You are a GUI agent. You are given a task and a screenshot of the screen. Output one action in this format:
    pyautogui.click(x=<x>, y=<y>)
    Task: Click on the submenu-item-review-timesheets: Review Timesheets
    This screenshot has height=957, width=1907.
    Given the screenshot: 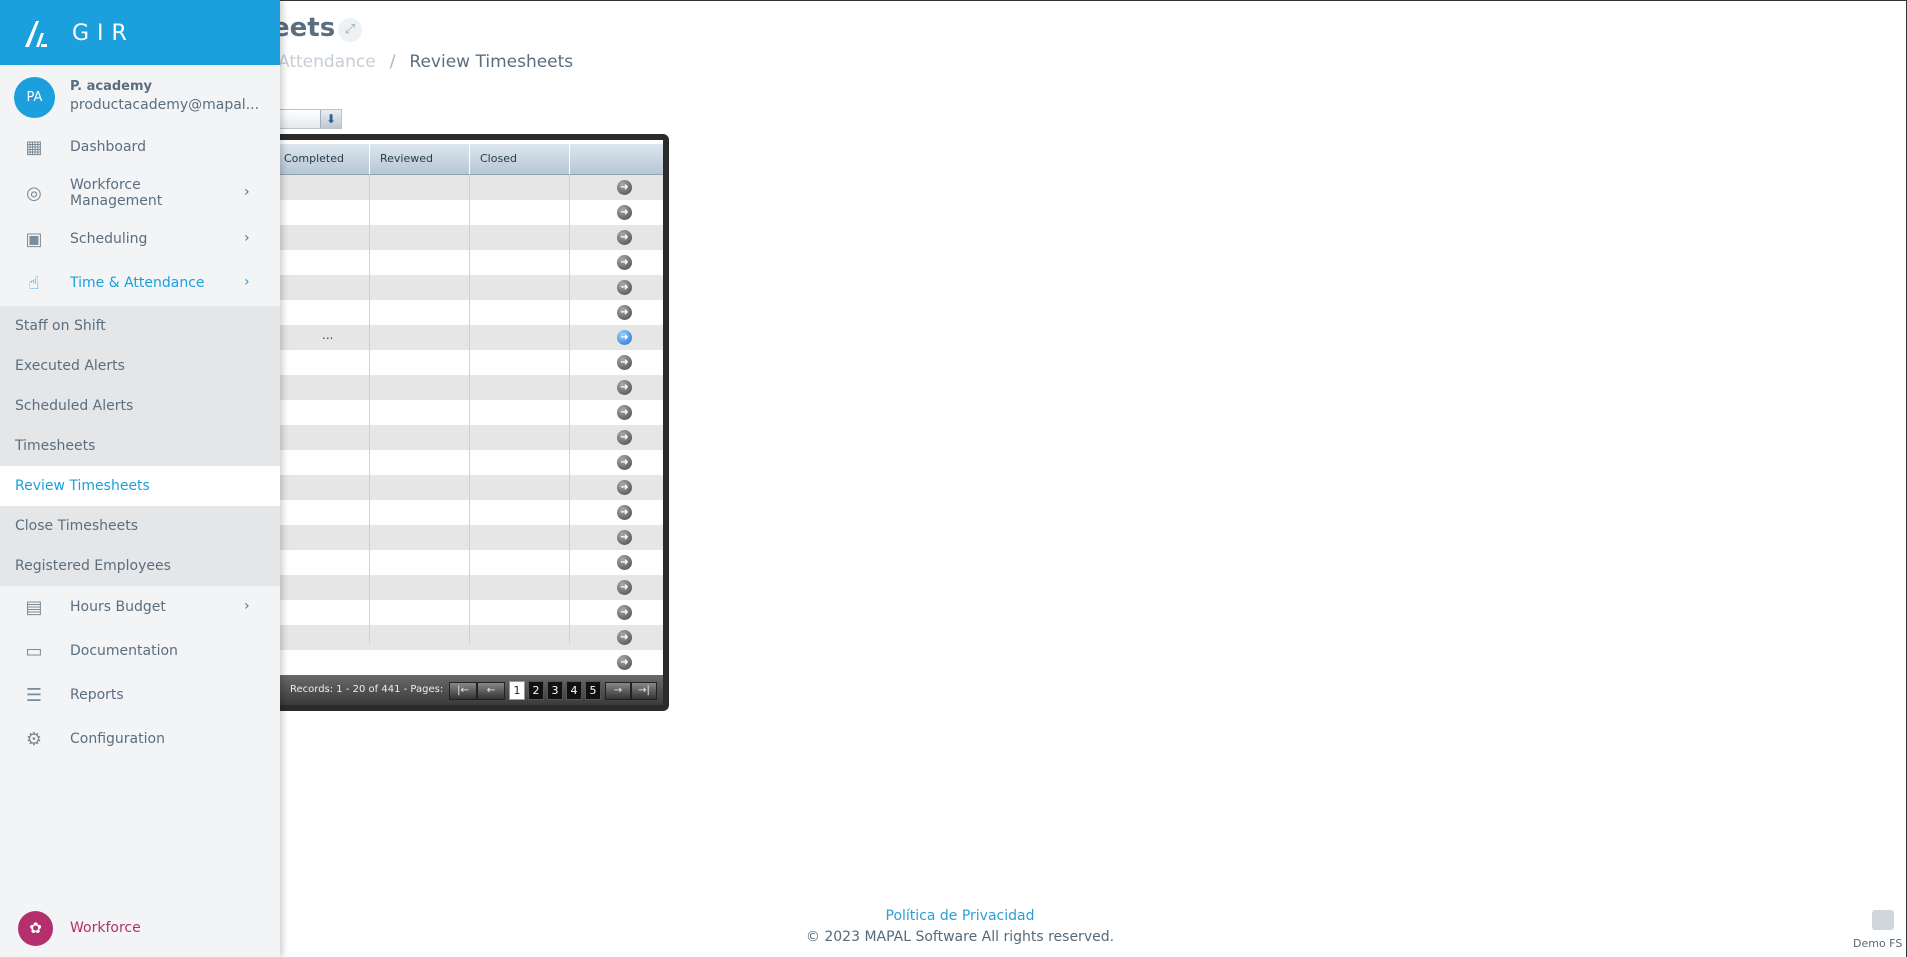 What is the action you would take?
    pyautogui.click(x=140, y=486)
    